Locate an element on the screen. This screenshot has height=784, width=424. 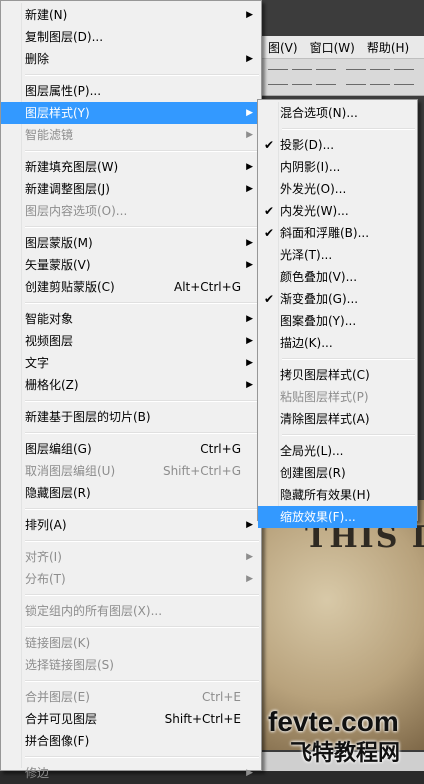
align-top-icon is located at coordinates (278, 77).